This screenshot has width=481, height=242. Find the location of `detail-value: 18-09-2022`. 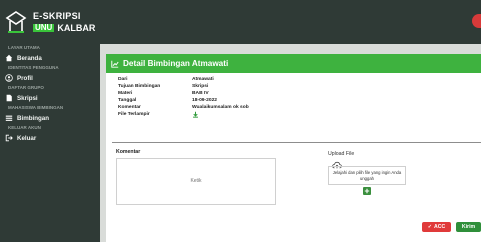

detail-value: 18-09-2022 is located at coordinates (205, 100).